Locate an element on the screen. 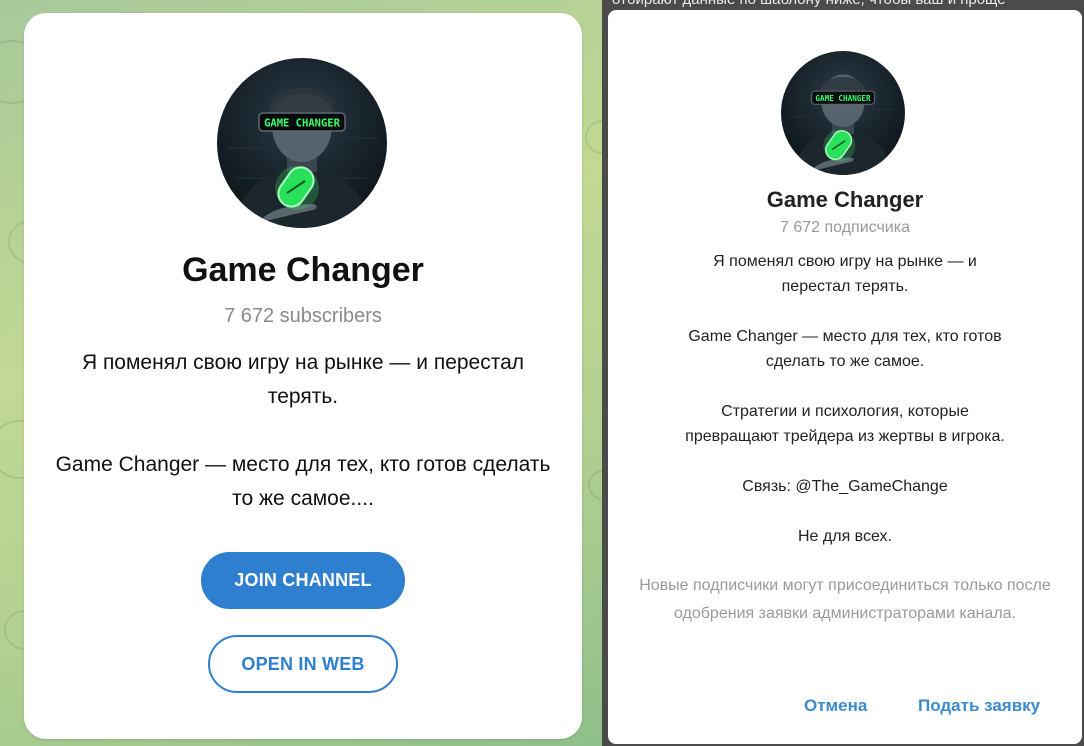  cancel-button: Отмена is located at coordinates (835, 706).